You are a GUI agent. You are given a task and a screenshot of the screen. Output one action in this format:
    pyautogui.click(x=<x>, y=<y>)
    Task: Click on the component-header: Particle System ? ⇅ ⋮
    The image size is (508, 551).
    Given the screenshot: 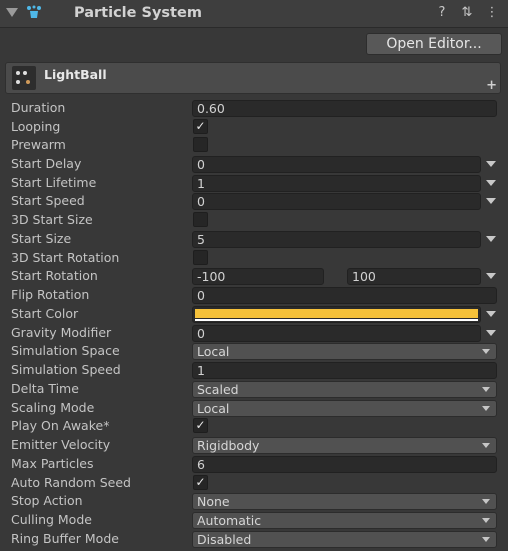 What is the action you would take?
    pyautogui.click(x=254, y=14)
    